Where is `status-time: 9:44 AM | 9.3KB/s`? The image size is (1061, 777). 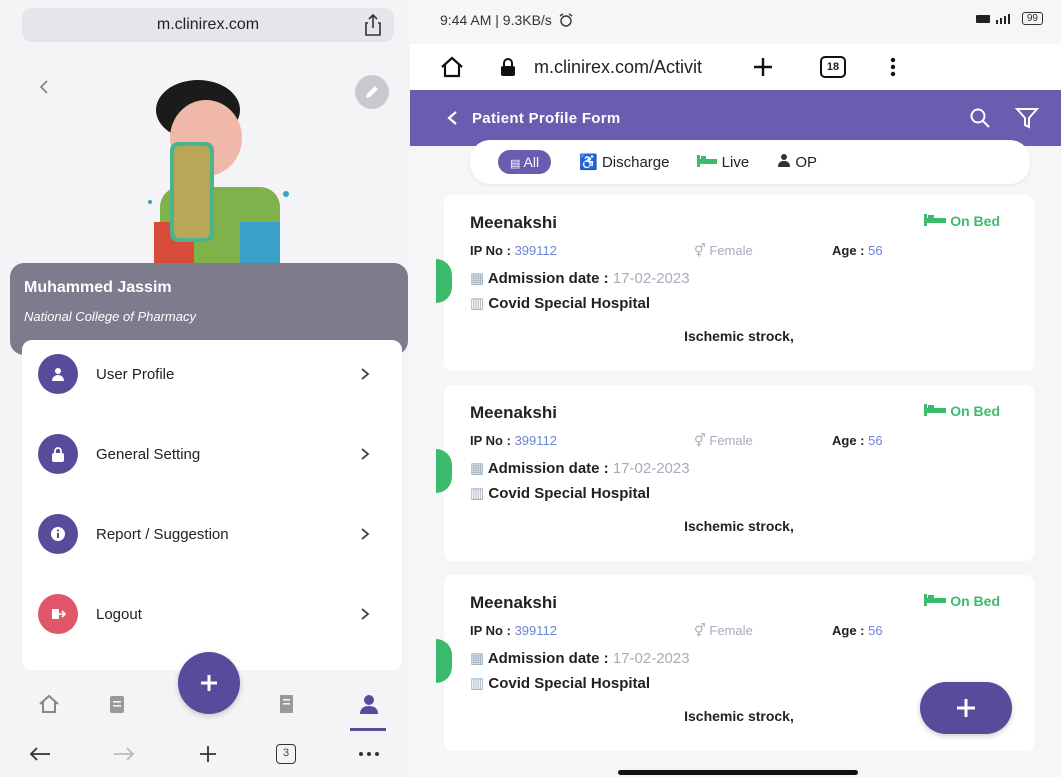
status-time: 9:44 AM | 9.3KB/s is located at coordinates (496, 20).